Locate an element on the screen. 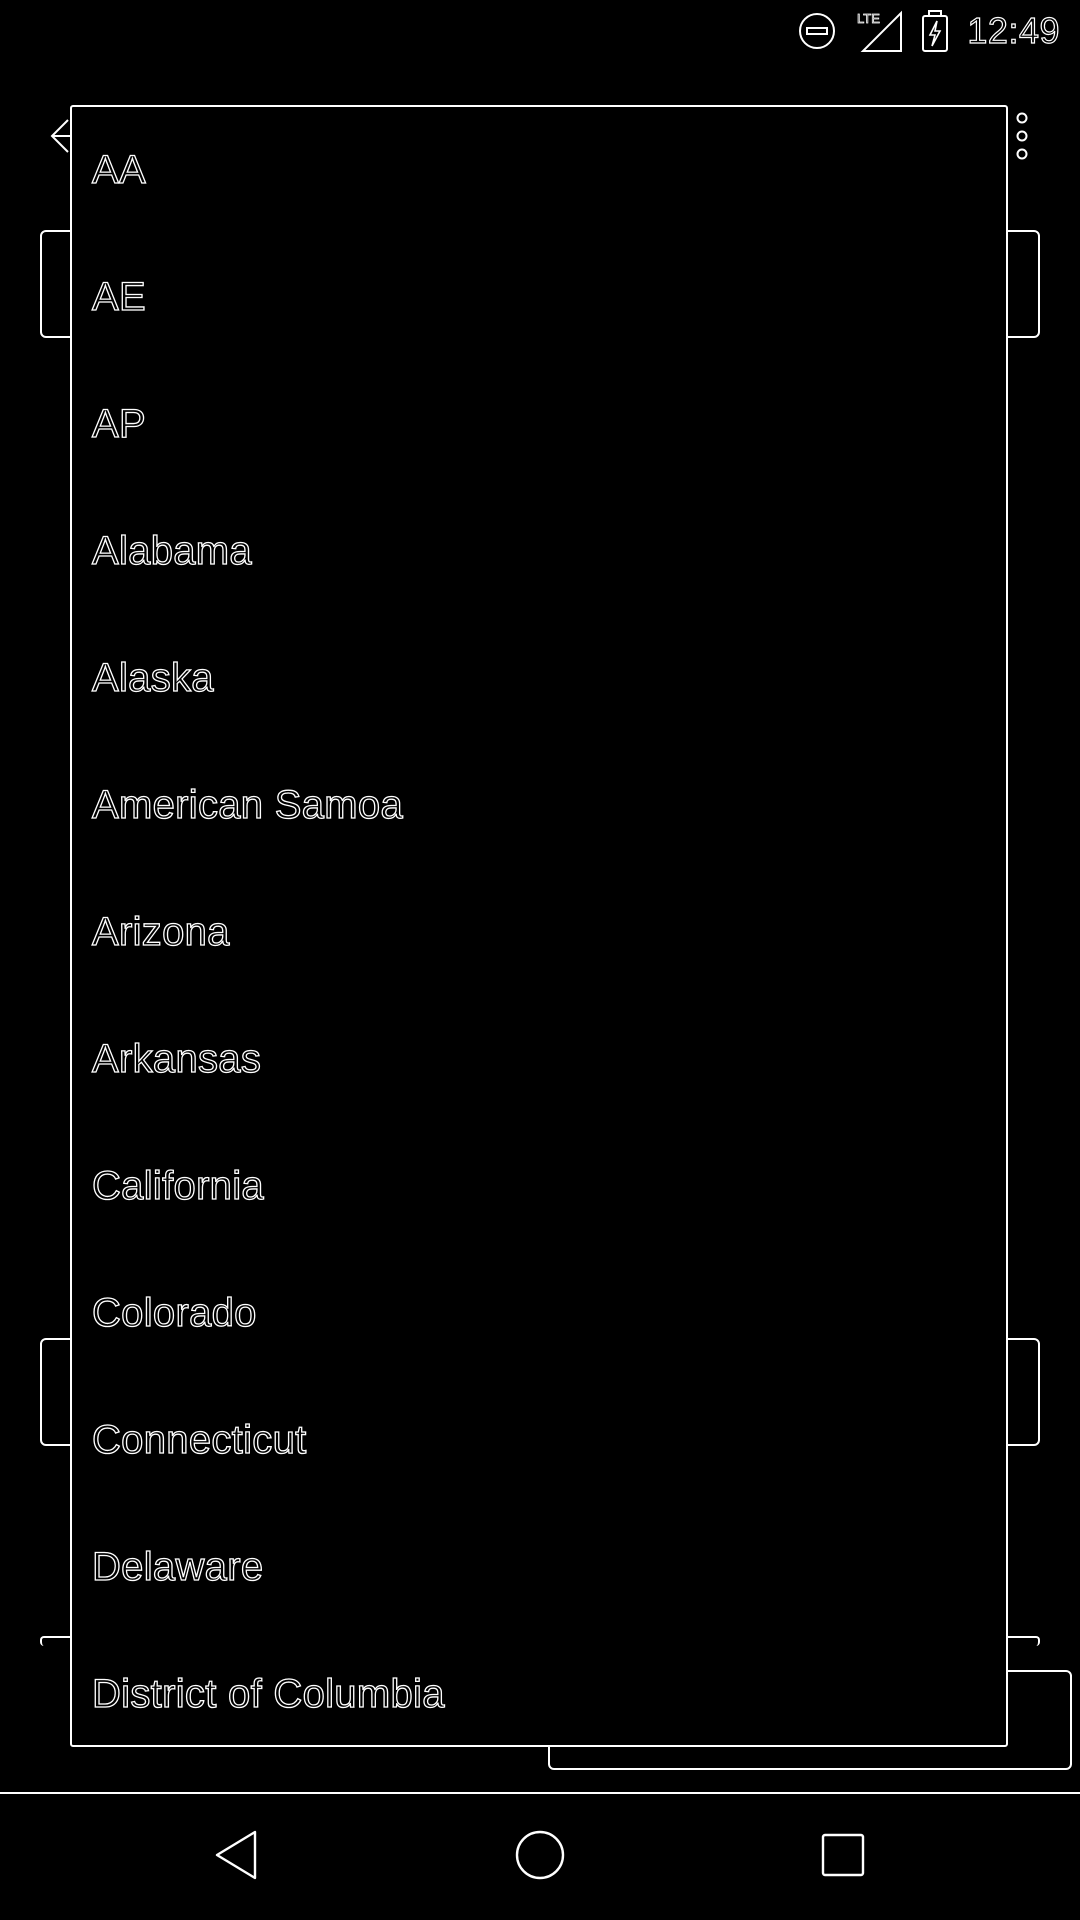  dropdown-option-american-samoa: American Samoa is located at coordinates (539, 805).